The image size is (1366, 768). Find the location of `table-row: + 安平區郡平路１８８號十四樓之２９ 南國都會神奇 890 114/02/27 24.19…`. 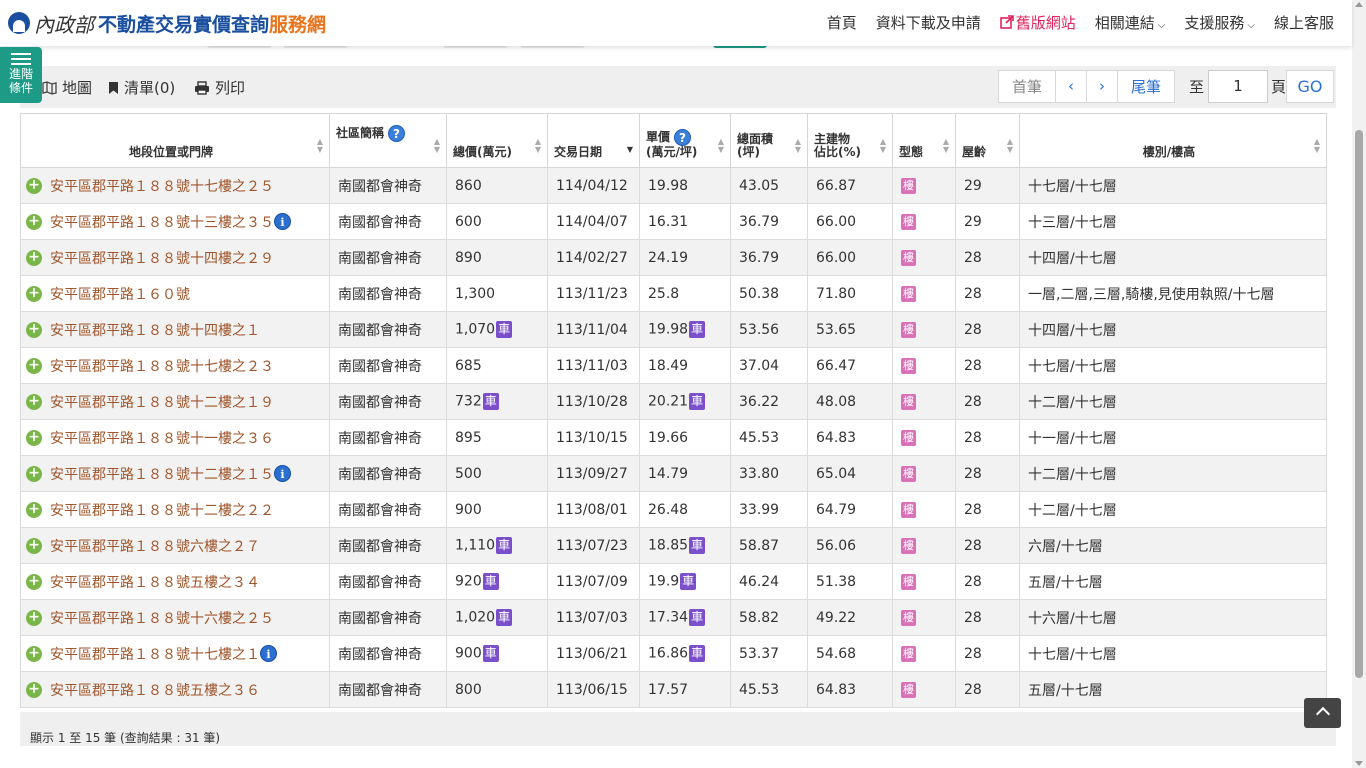

table-row: + 安平區郡平路１８８號十四樓之２９ 南國都會神奇 890 114/02/27 24.19… is located at coordinates (673, 257).